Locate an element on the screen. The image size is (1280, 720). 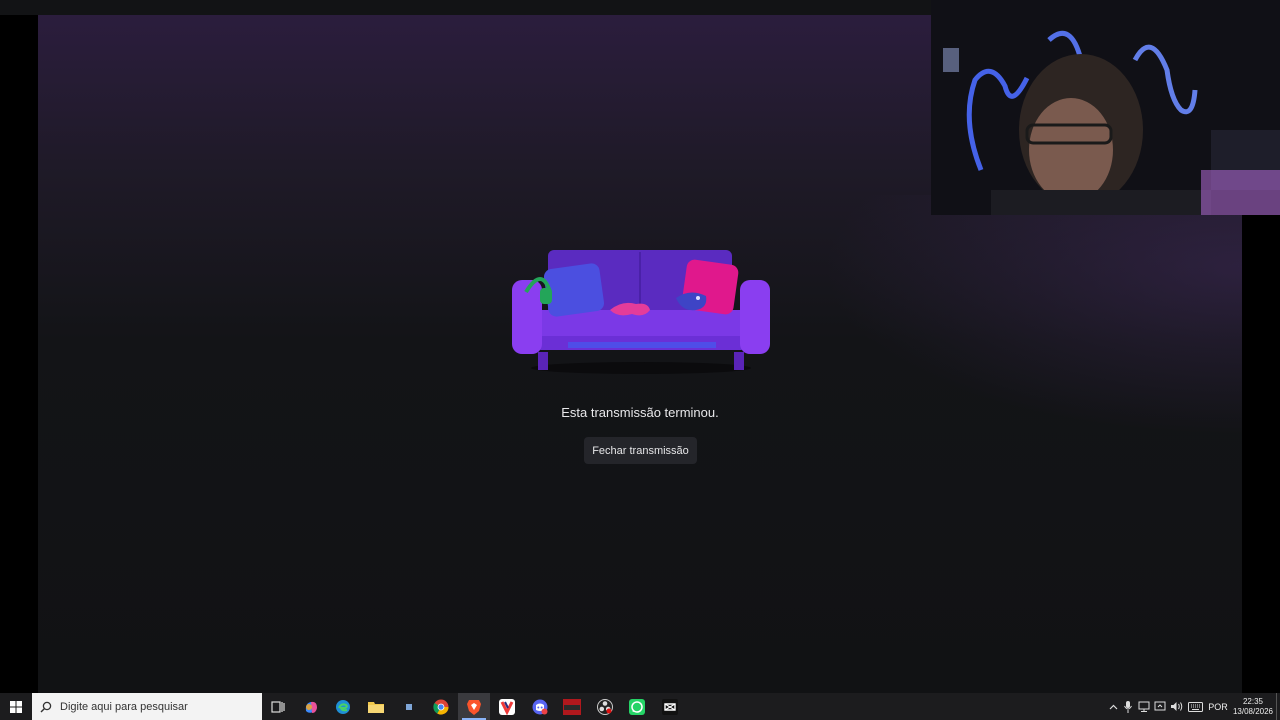
stream-ended-message: Esta transmissão terminou. is located at coordinates (640, 412).